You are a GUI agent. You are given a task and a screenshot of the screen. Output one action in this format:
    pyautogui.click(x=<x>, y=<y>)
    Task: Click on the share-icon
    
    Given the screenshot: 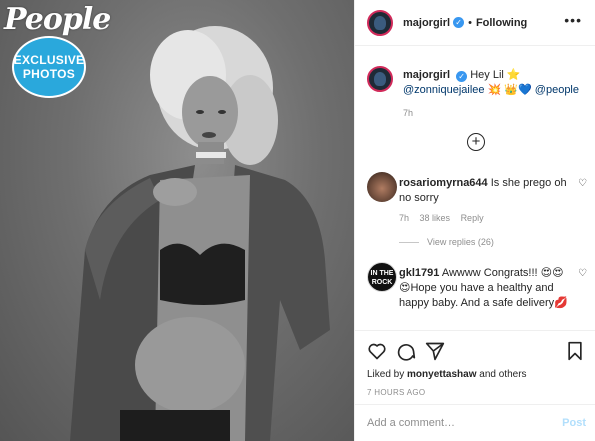 What is the action you would take?
    pyautogui.click(x=435, y=351)
    